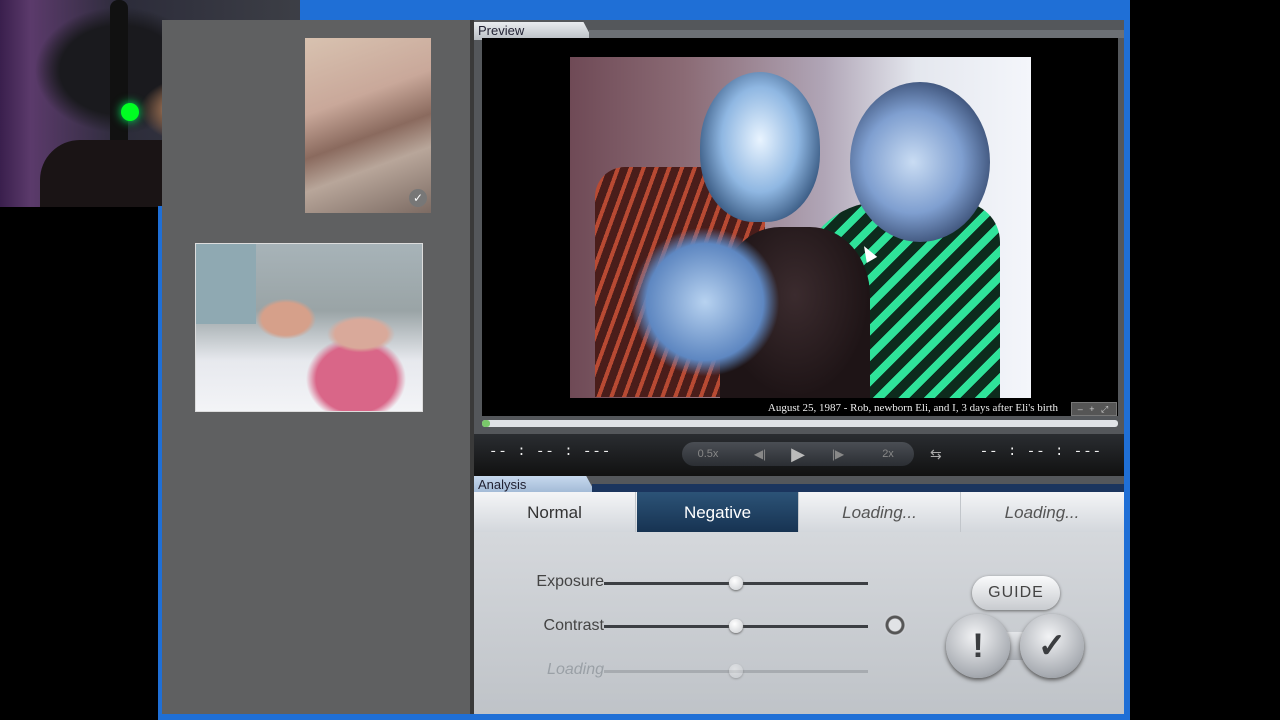 The width and height of the screenshot is (1280, 720). What do you see at coordinates (858, 488) in the screenshot?
I see `analysis-header-track` at bounding box center [858, 488].